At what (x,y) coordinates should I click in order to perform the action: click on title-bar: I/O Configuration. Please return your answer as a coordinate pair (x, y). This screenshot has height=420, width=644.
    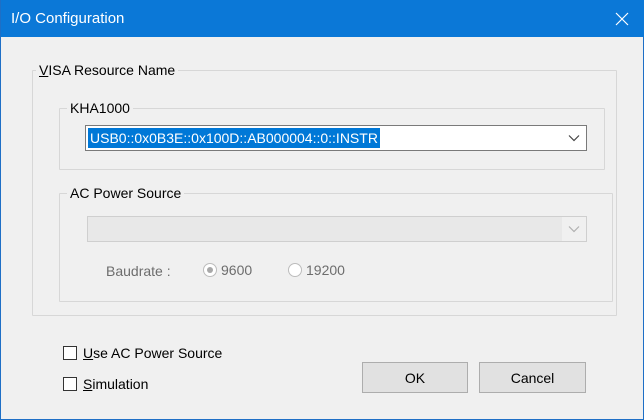
    Looking at the image, I should click on (322, 18).